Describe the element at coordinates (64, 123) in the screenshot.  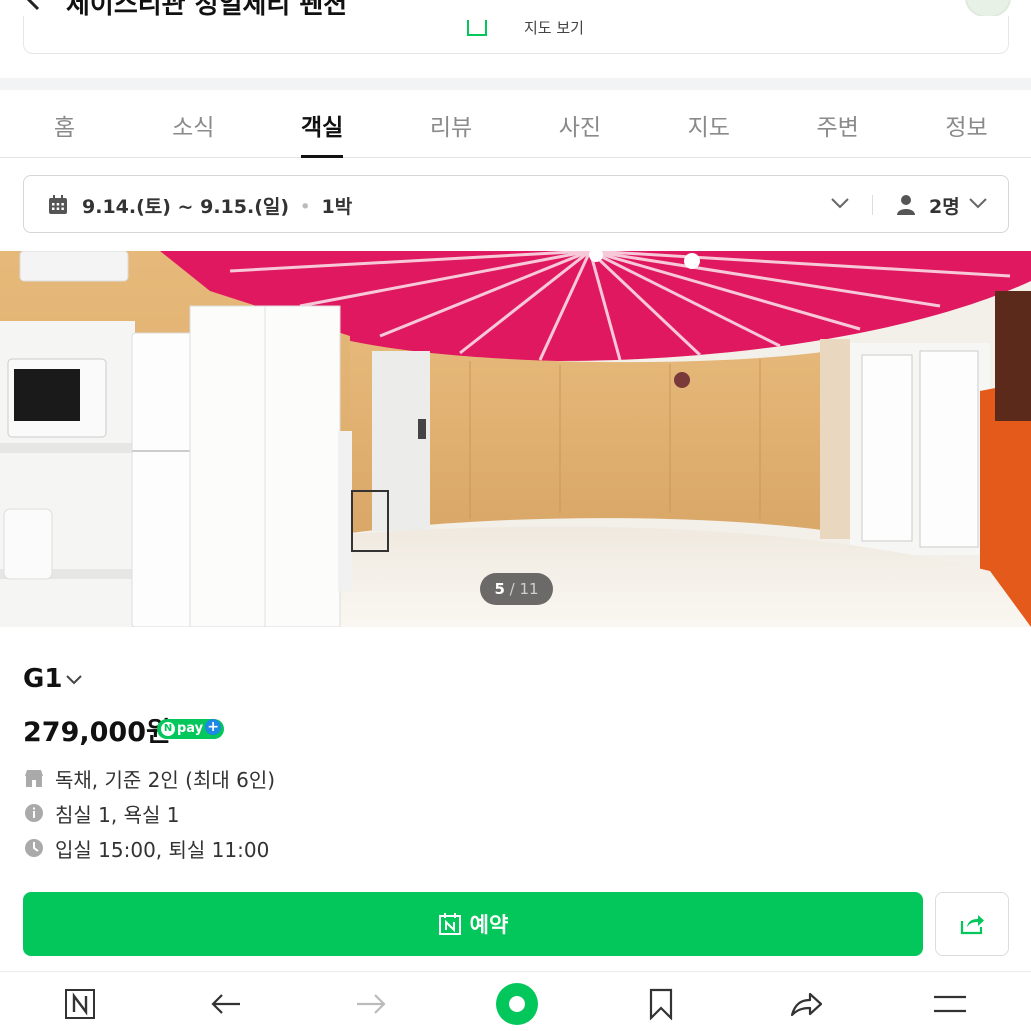
I see `tab-home: 홈` at that location.